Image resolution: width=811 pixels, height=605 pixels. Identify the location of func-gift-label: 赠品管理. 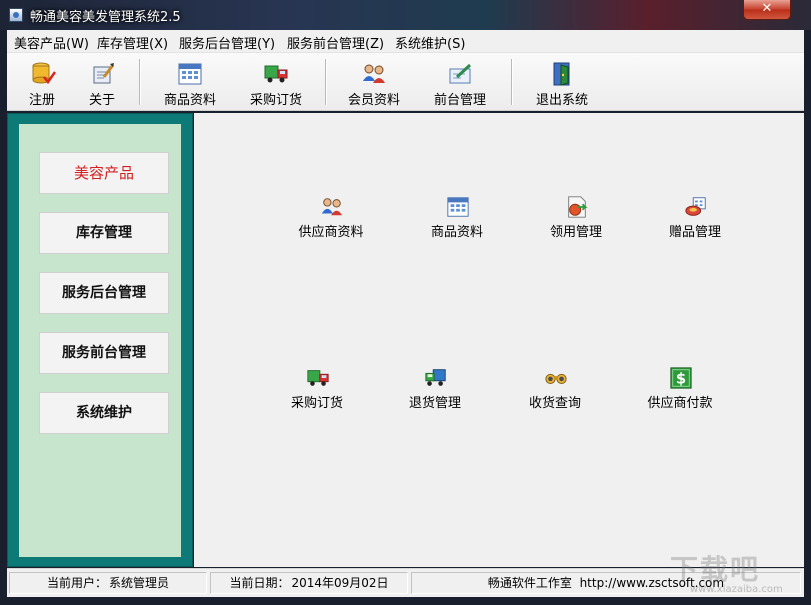
(694, 232).